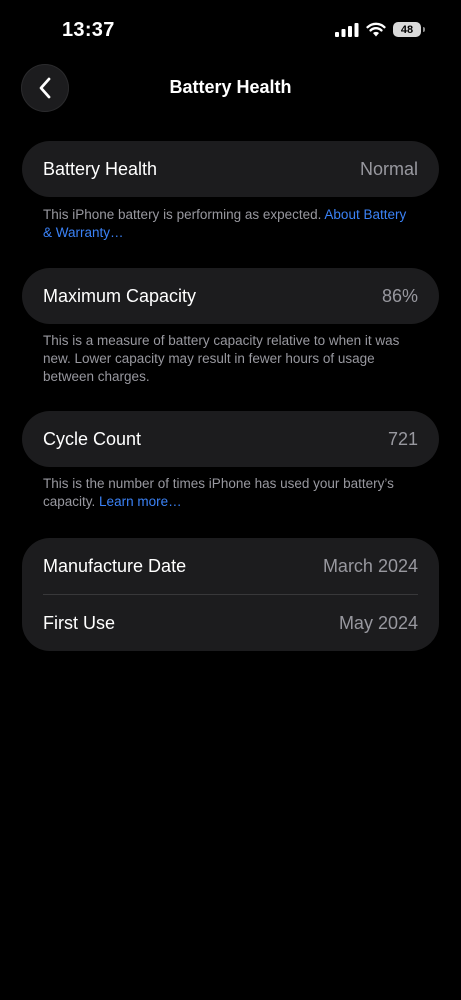 This screenshot has height=1000, width=461. I want to click on manufacture-date-label: Manufacture Date, so click(115, 565).